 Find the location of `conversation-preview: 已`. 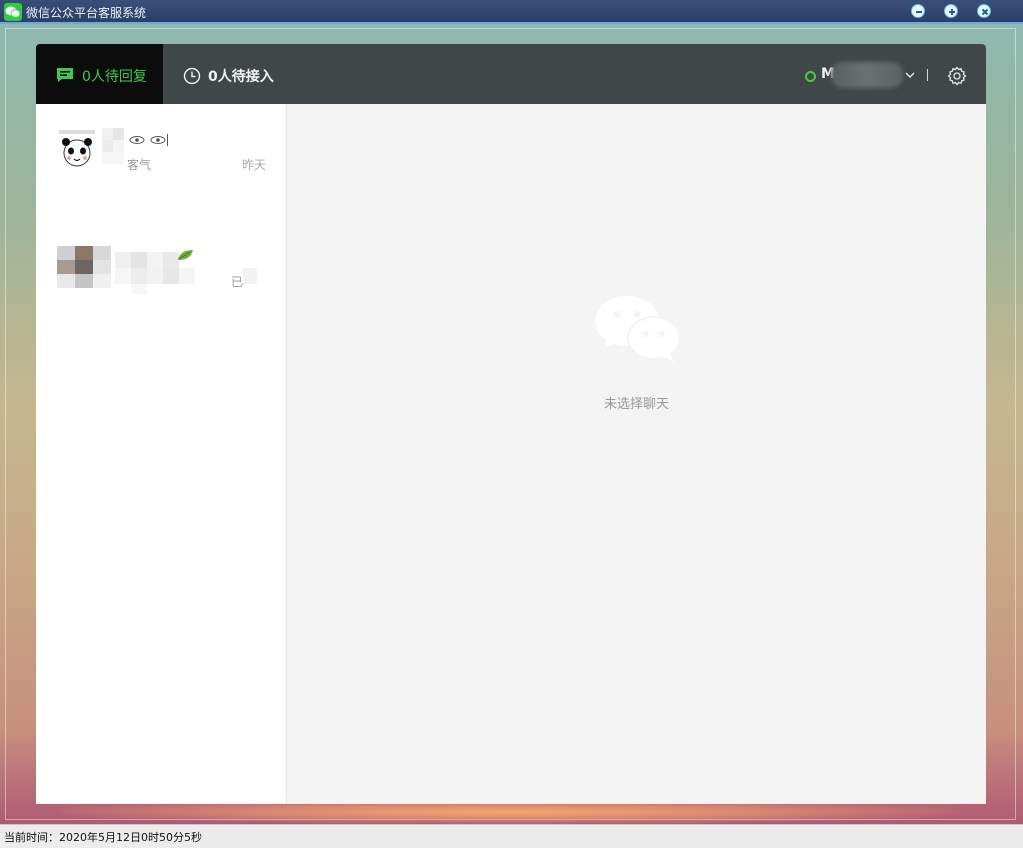

conversation-preview: 已 is located at coordinates (237, 282).